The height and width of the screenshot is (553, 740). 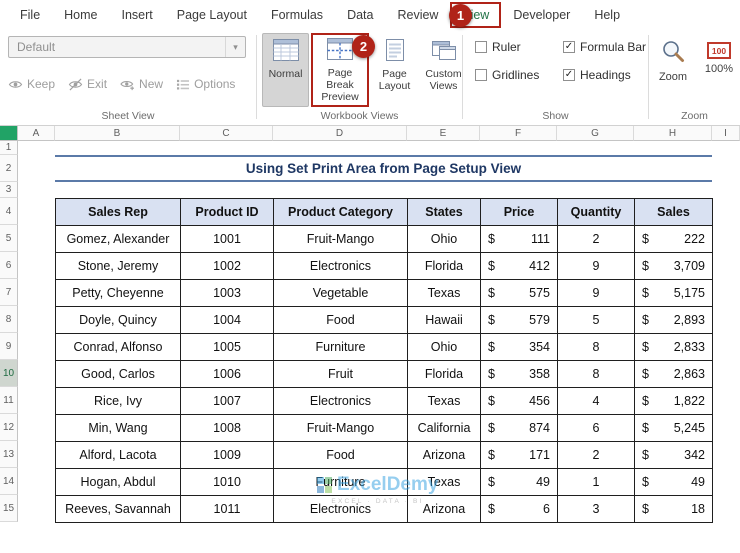 What do you see at coordinates (9, 238) in the screenshot?
I see `row-header-5: 5` at bounding box center [9, 238].